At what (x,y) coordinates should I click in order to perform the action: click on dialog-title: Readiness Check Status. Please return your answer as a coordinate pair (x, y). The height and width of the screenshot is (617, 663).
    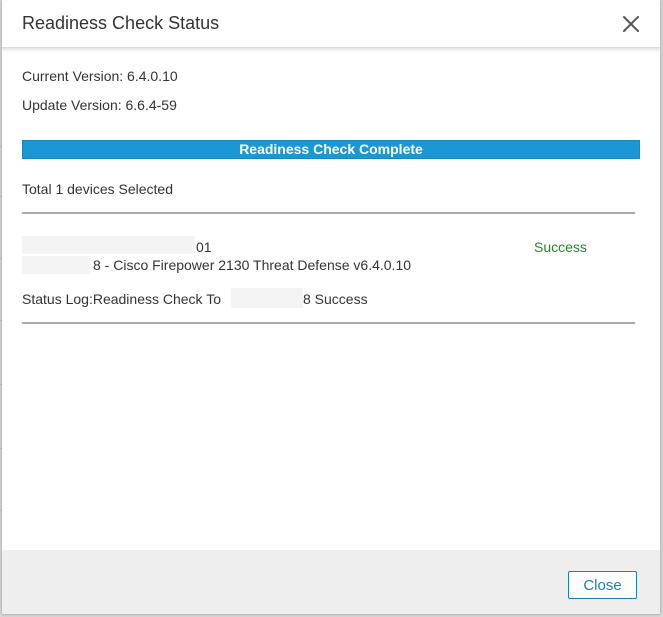
    Looking at the image, I should click on (121, 23).